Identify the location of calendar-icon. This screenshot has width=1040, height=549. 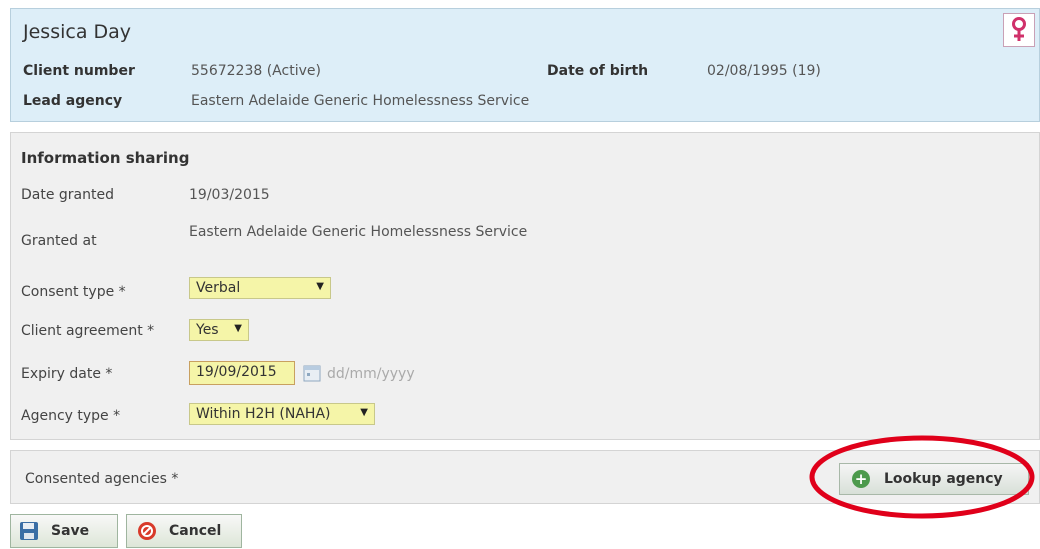
(312, 373).